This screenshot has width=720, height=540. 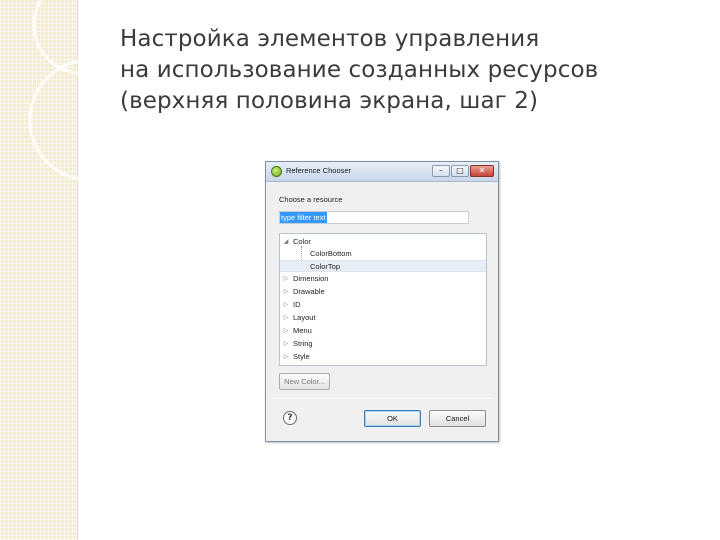 I want to click on tree-item-dimension: ▷ Dimension, so click(x=383, y=279).